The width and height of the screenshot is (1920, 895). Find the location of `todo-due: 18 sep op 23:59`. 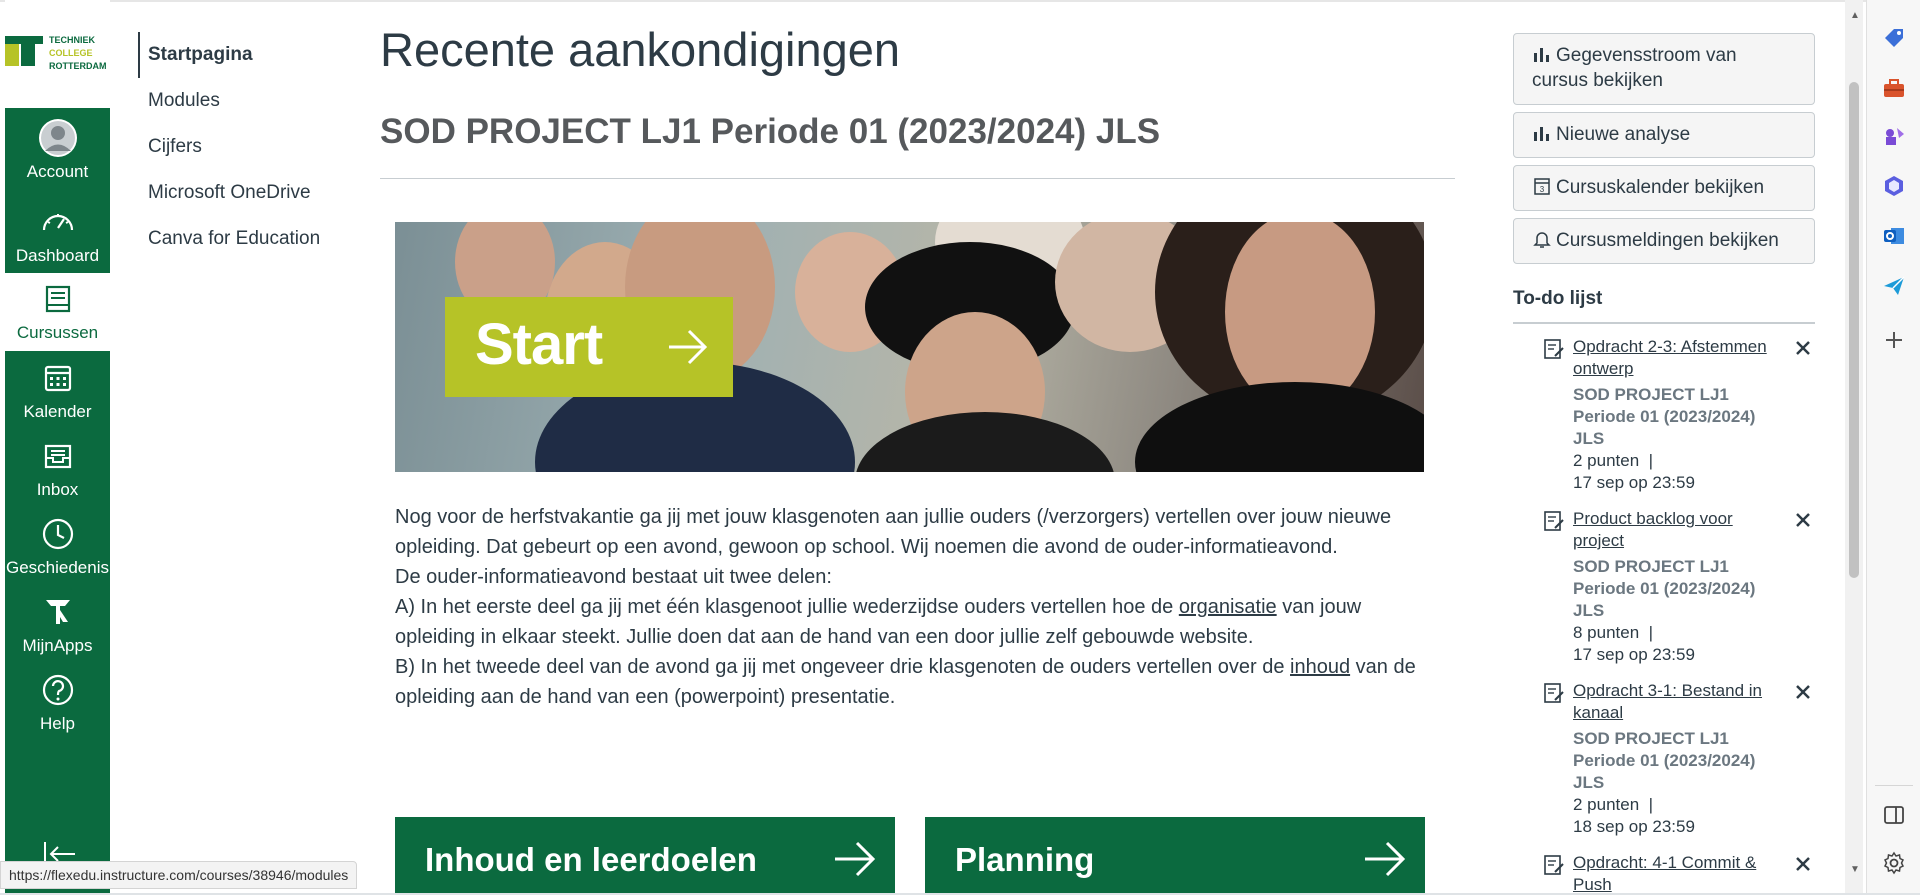

todo-due: 18 sep op 23:59 is located at coordinates (1634, 826).